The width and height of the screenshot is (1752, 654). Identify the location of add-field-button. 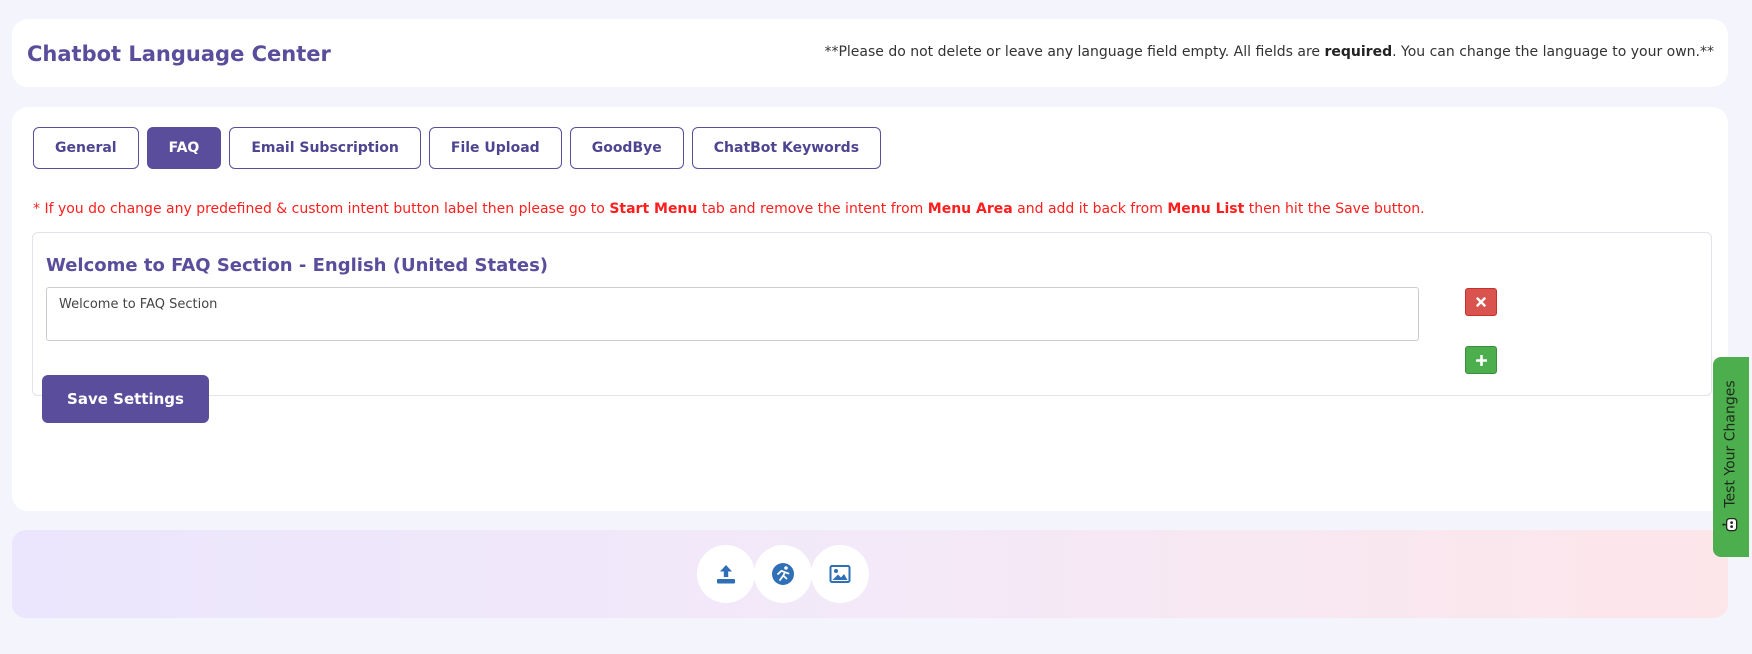
(1481, 360).